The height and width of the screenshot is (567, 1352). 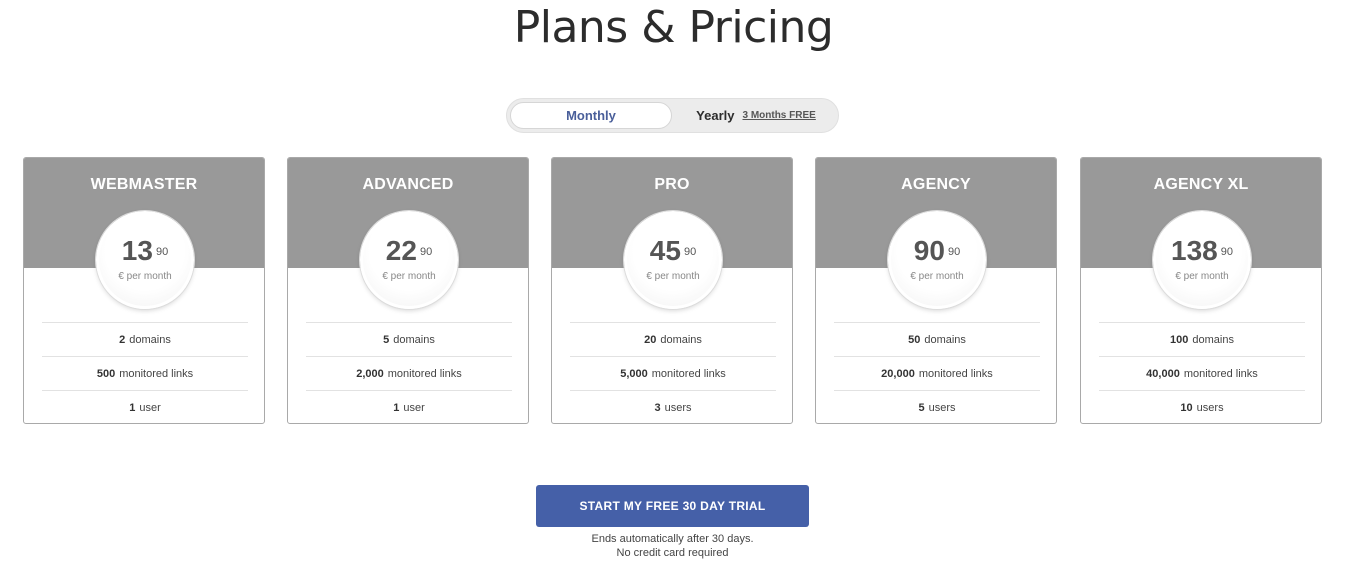 I want to click on feature-row: 10 users, so click(x=1202, y=406).